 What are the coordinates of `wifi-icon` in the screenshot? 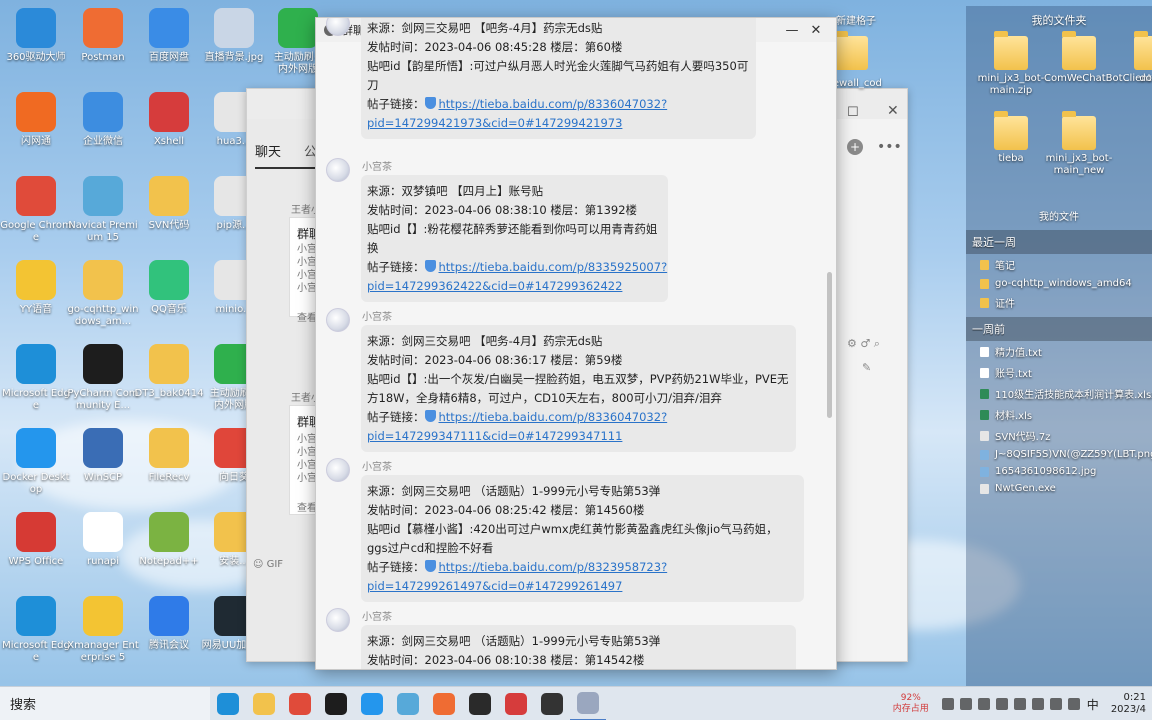 It's located at (1055, 704).